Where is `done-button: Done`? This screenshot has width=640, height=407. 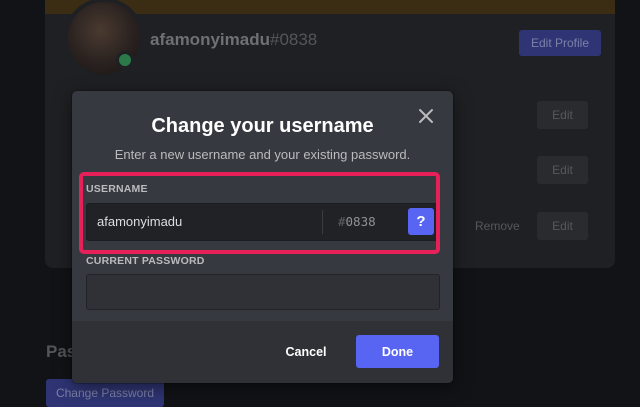 done-button: Done is located at coordinates (397, 351).